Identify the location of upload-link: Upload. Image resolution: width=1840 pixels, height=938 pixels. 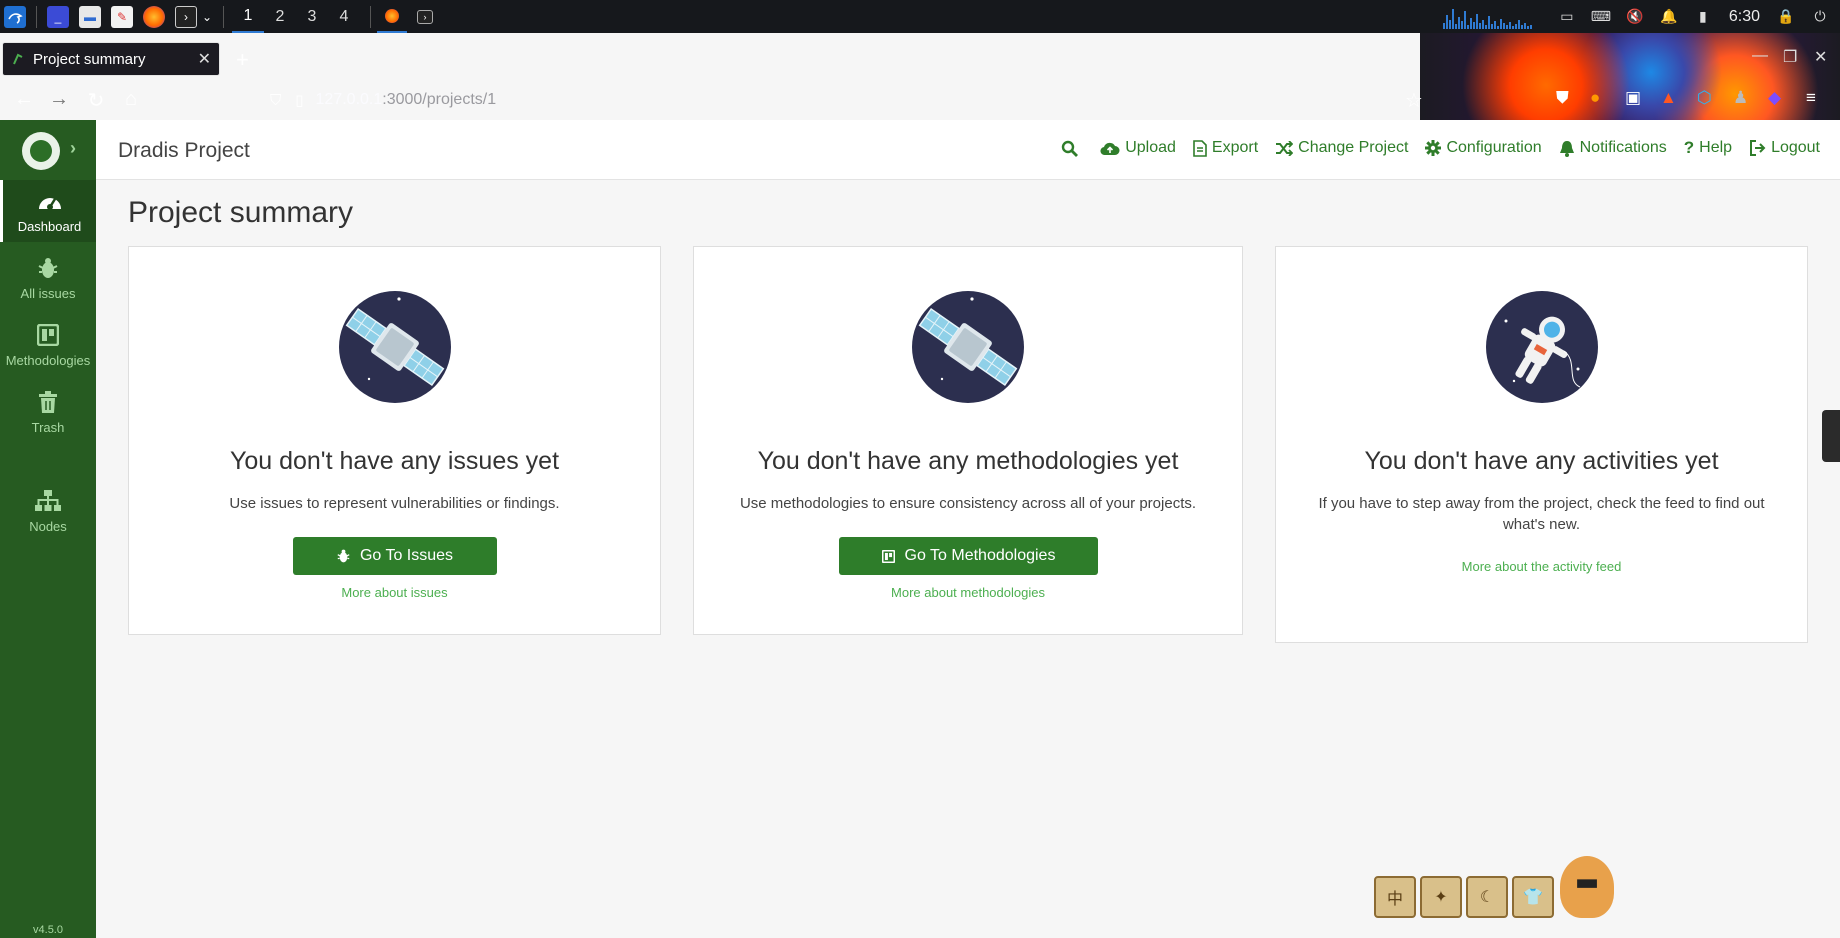
(1138, 148).